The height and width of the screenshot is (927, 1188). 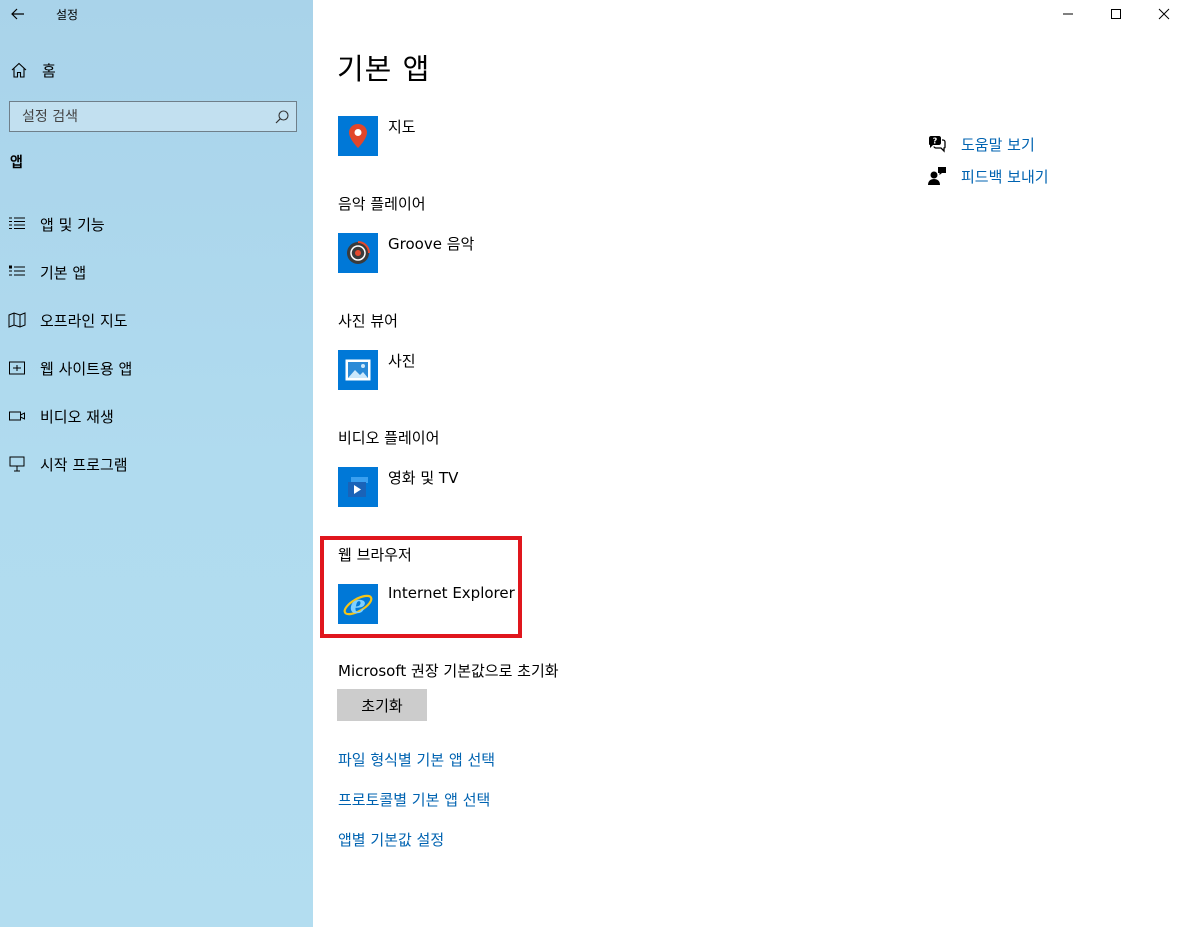 I want to click on website-icon, so click(x=17, y=368).